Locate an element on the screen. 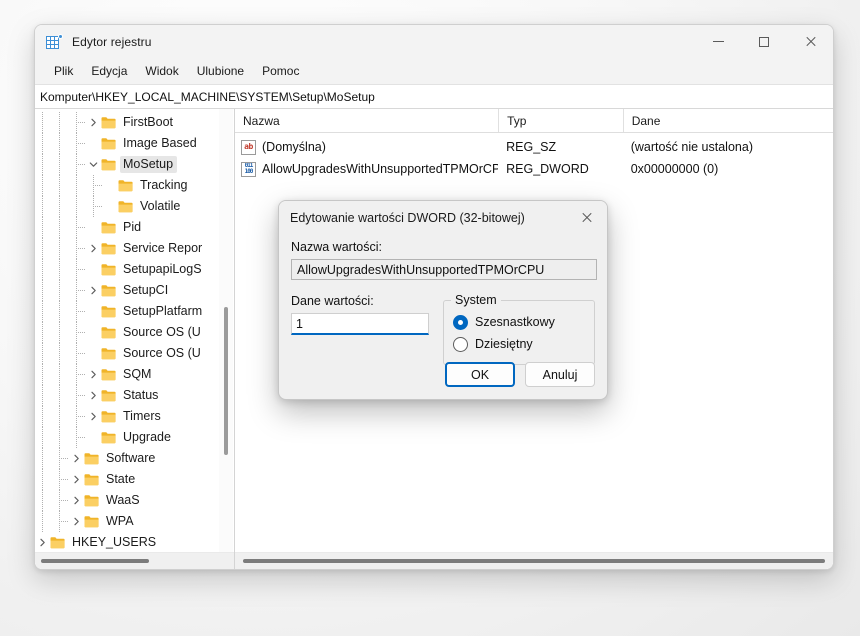 This screenshot has height=636, width=860. tree-item-pid: Pid is located at coordinates (134, 227).